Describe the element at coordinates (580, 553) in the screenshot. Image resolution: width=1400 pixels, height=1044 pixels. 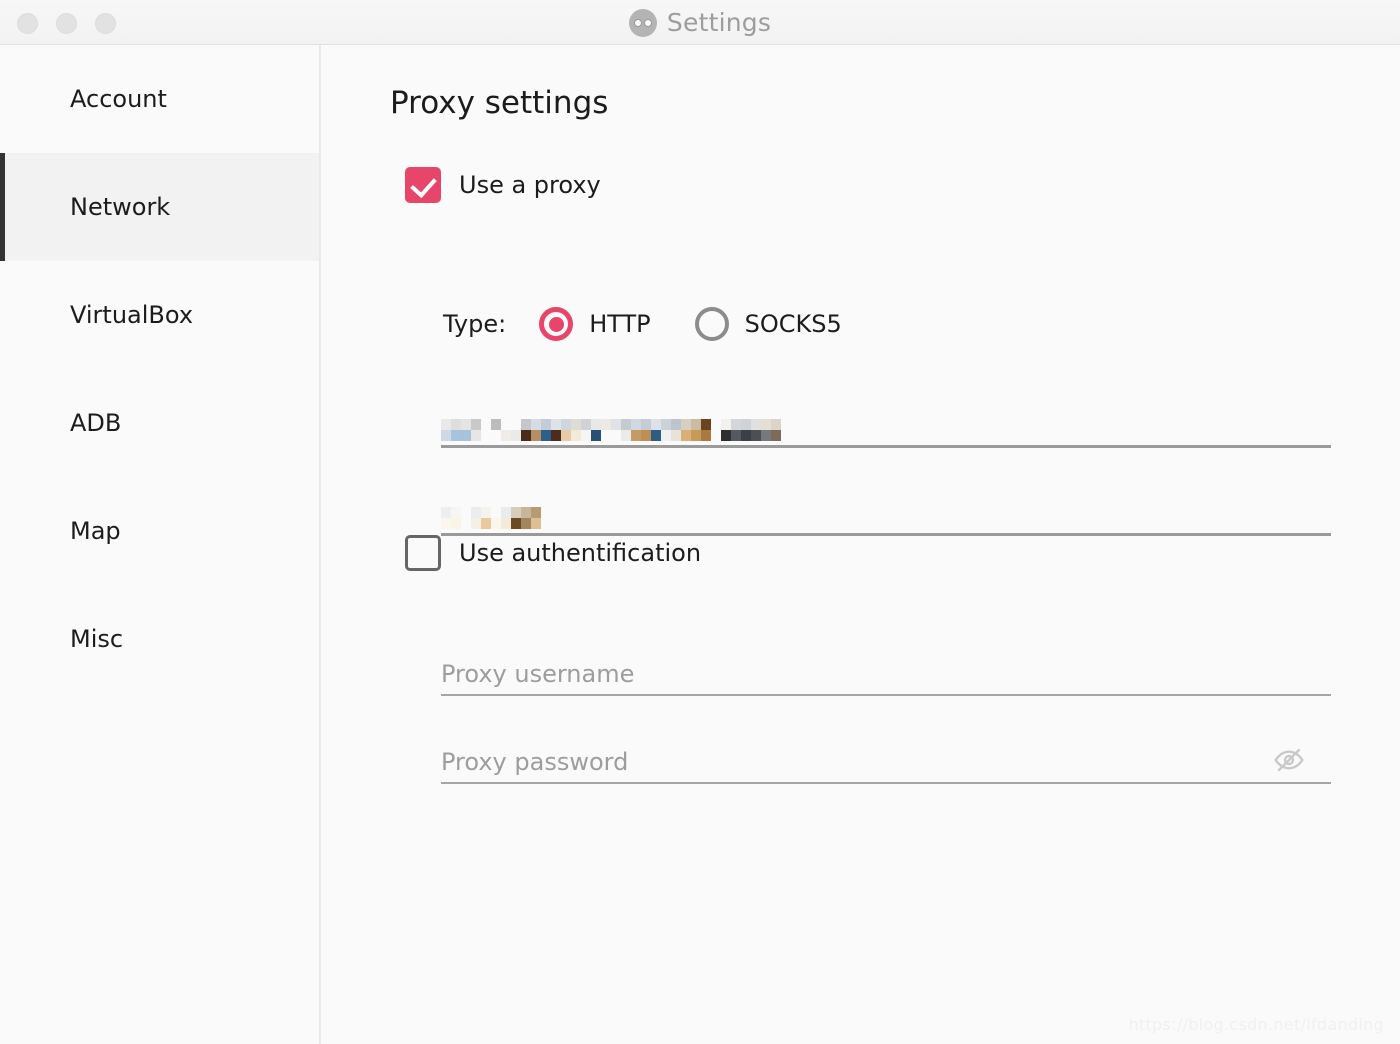
I see `use-authentification-label: Use authentification` at that location.